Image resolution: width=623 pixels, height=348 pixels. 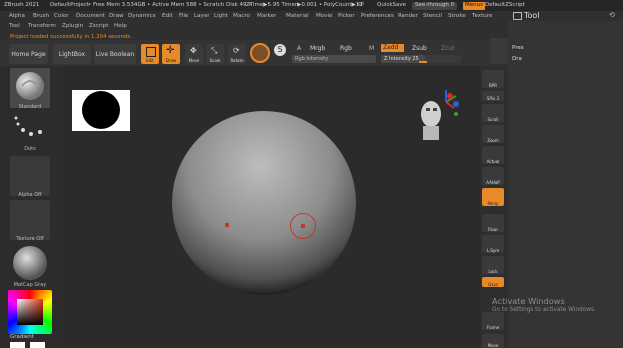 I want to click on mrgb-toggle: Mrgb, so click(x=317, y=49).